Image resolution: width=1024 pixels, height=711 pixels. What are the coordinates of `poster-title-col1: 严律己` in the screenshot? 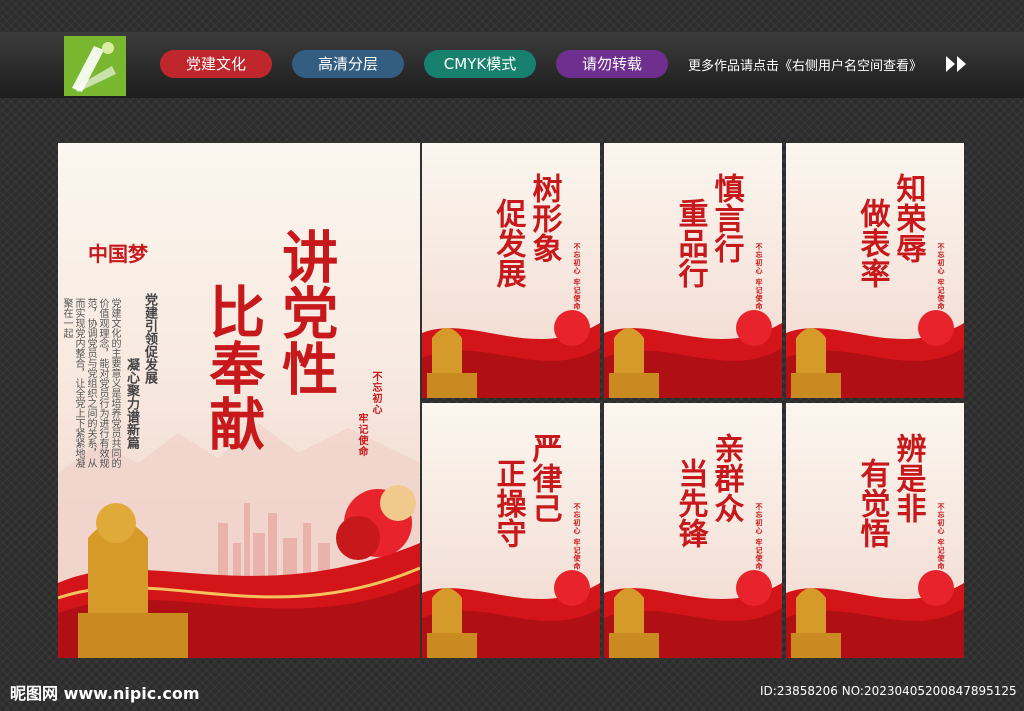 It's located at (544, 478).